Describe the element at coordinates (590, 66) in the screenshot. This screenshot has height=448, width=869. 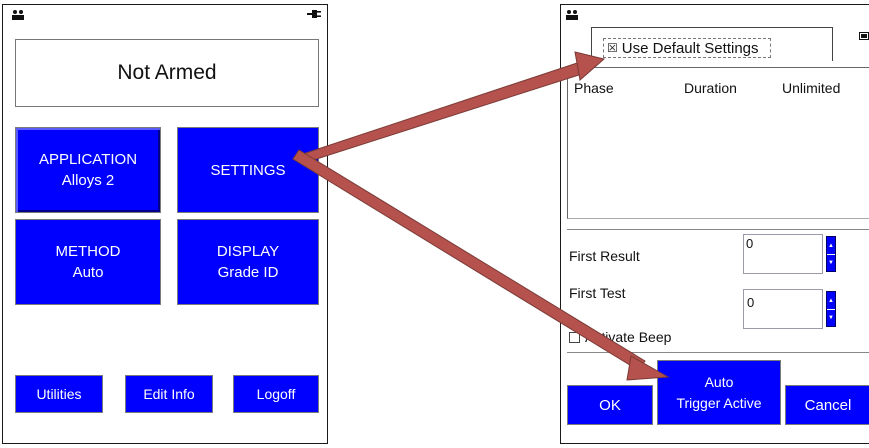
I see `arrow-head-use-default` at that location.